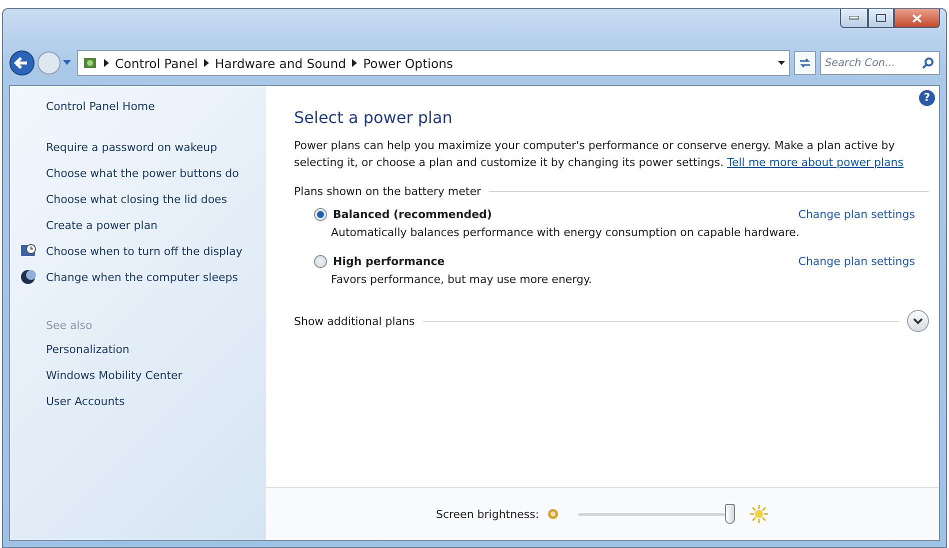 The height and width of the screenshot is (548, 949). I want to click on sidebar-link: Choose what the power buttons do, so click(133, 173).